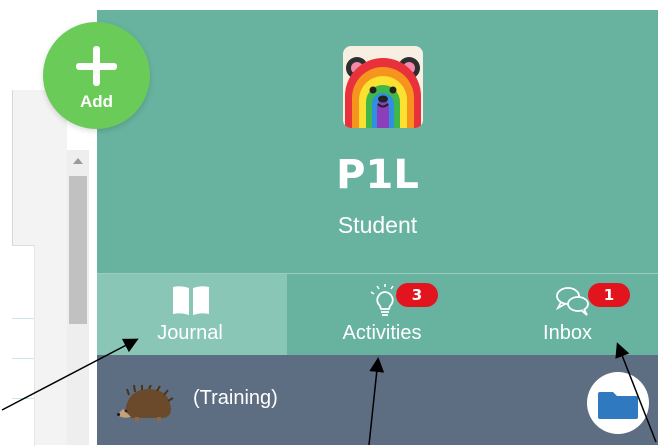 The image size is (658, 446). Describe the element at coordinates (78, 161) in the screenshot. I see `scroll-up-arrow-icon` at that location.